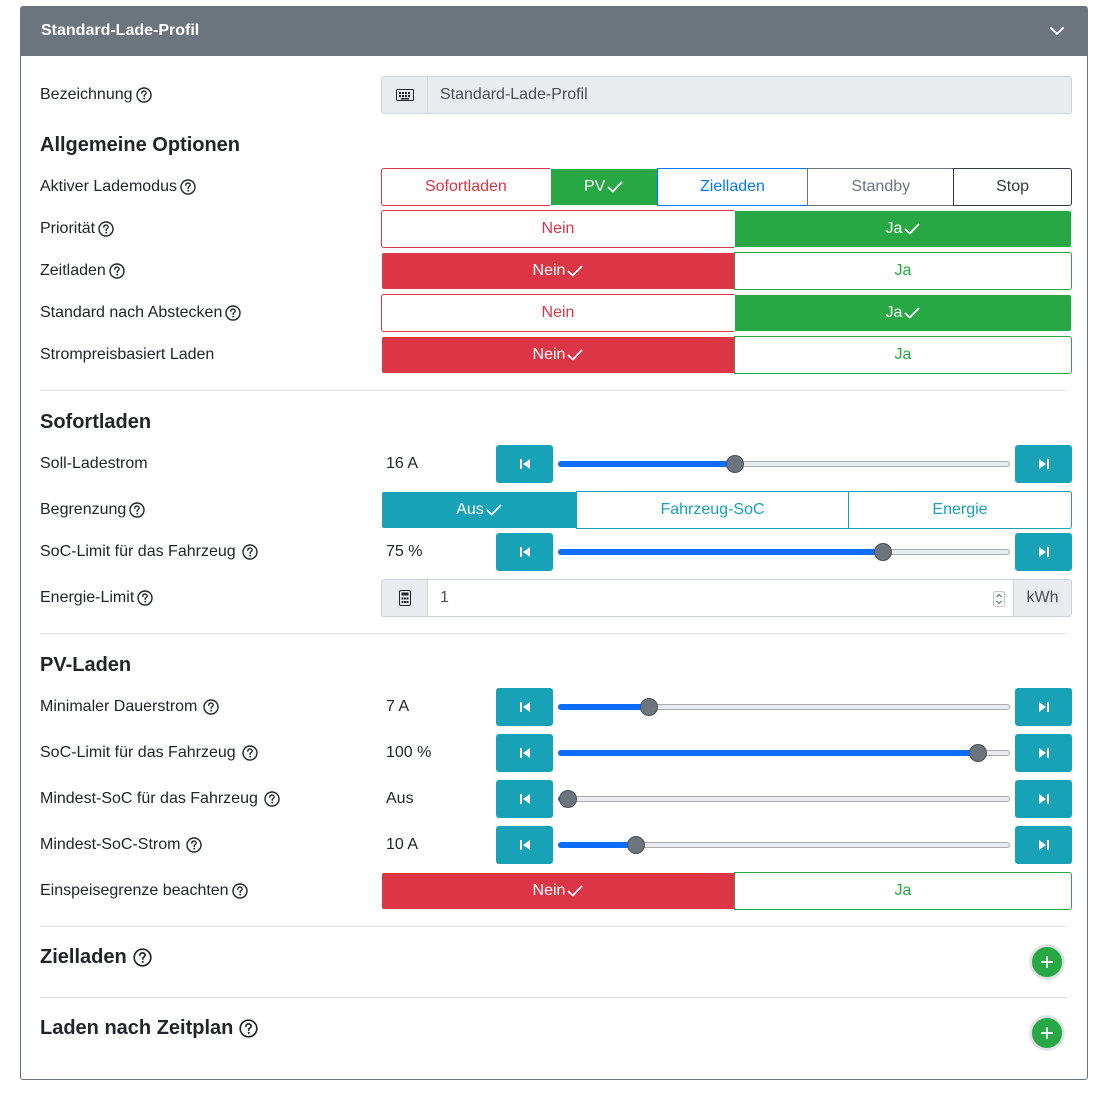 The height and width of the screenshot is (1096, 1107). I want to click on mode-button-group: Sofortladen PV Zielladen Standby Stop, so click(726, 187).